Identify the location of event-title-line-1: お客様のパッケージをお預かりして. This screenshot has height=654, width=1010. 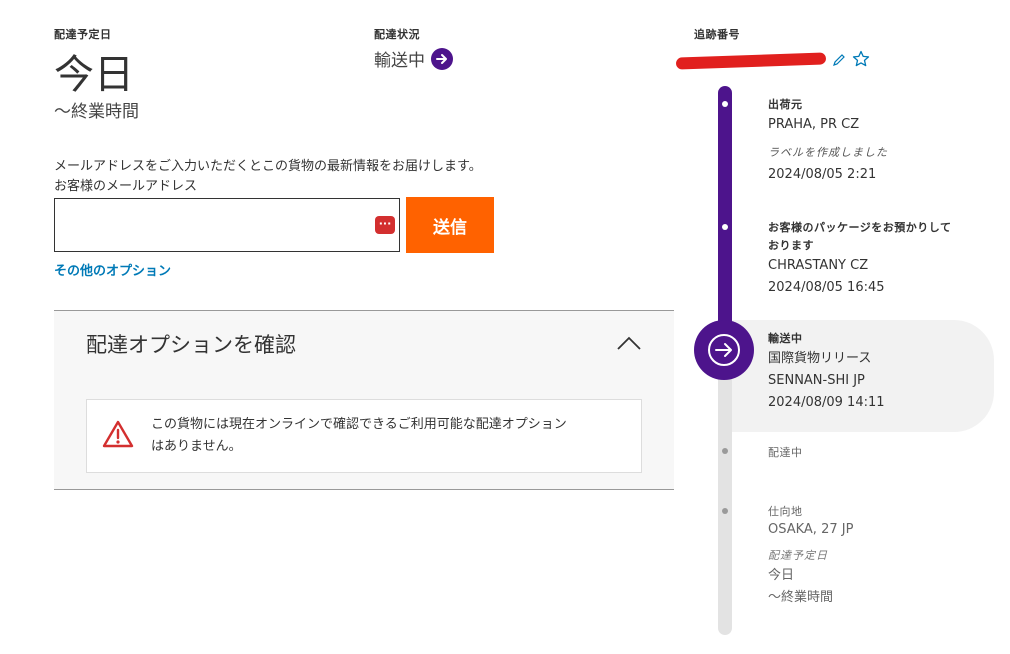
(860, 227).